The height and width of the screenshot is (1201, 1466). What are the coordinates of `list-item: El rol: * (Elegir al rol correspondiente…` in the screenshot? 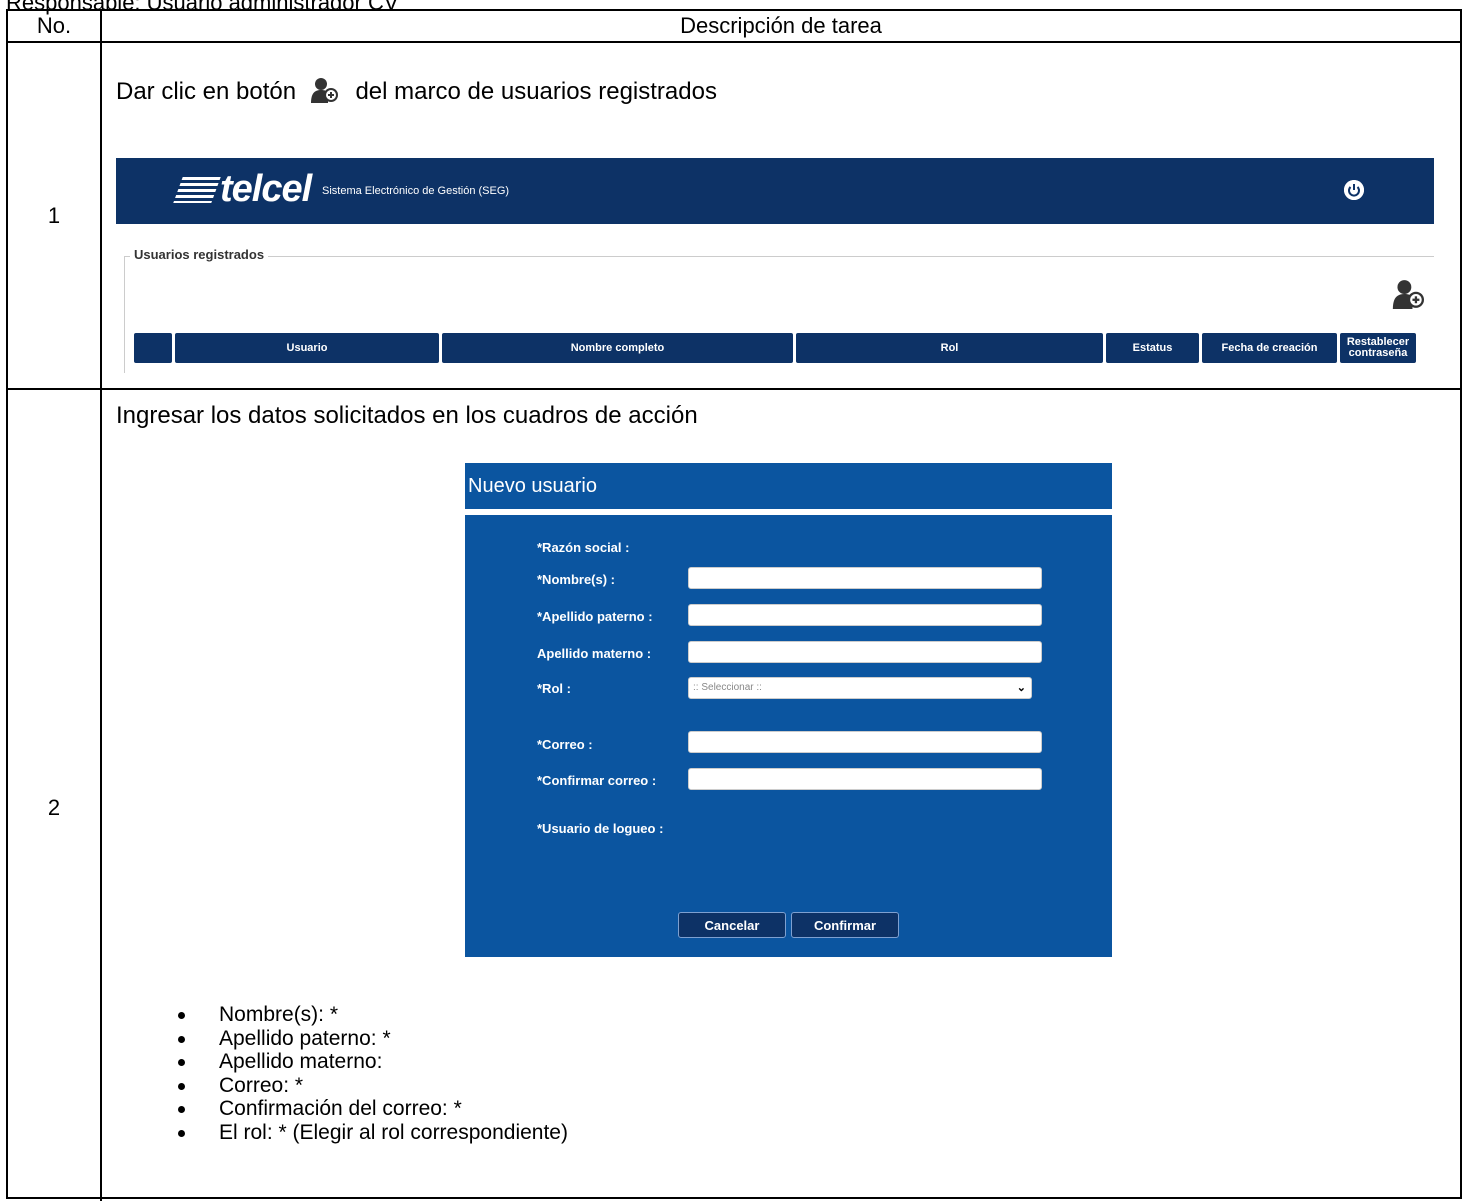 It's located at (365, 1133).